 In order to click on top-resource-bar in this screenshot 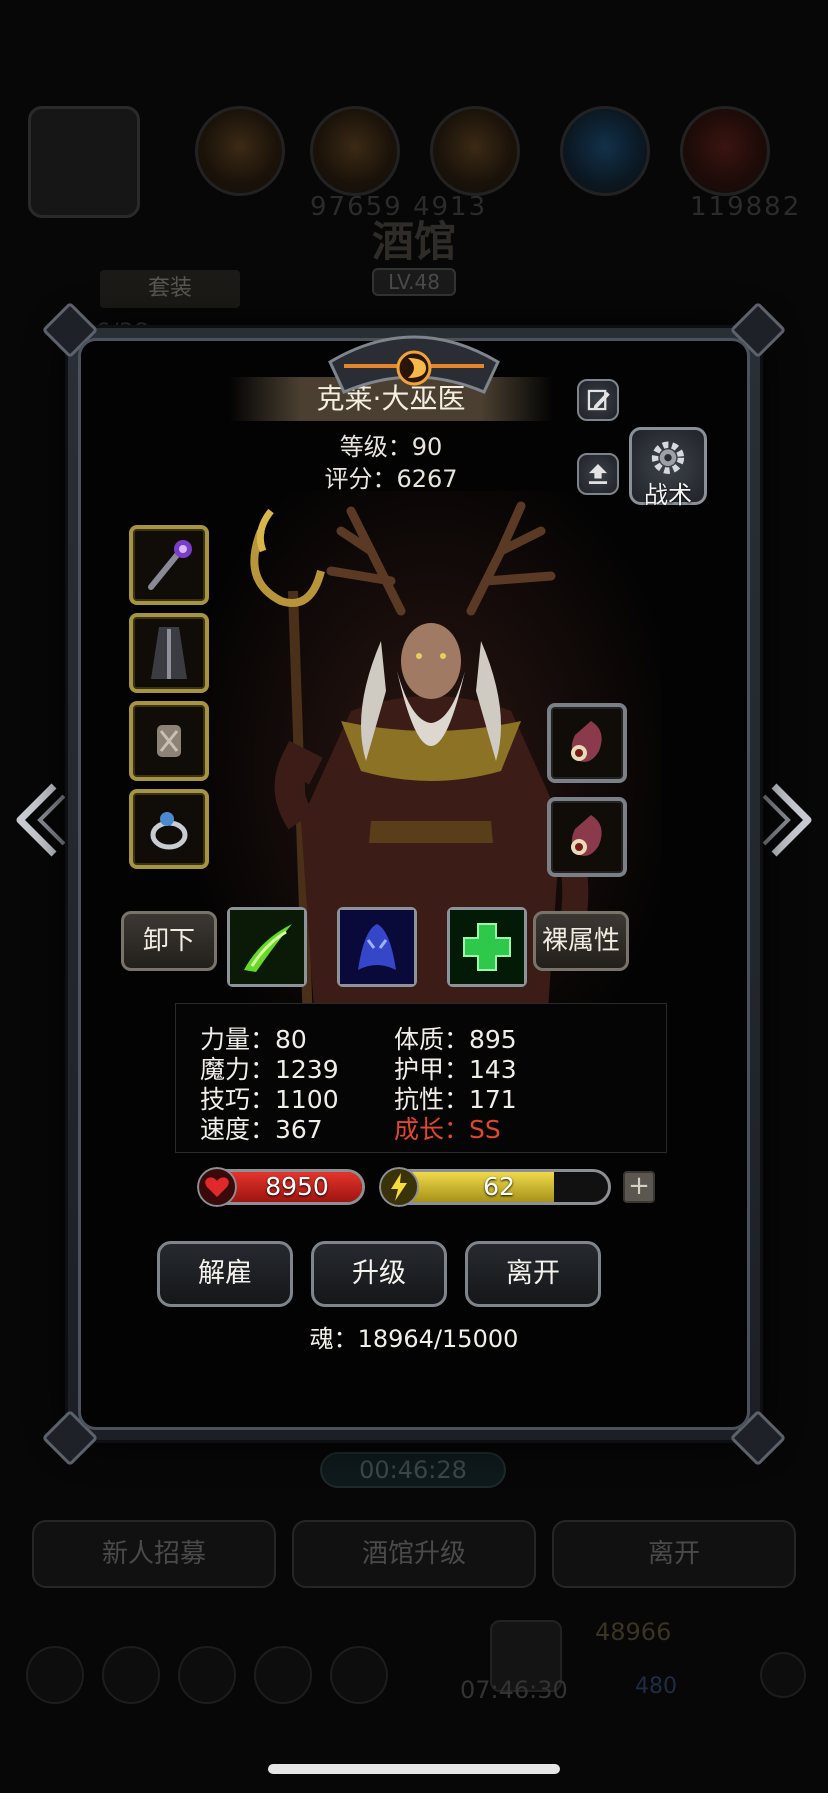, I will do `click(415, 159)`.